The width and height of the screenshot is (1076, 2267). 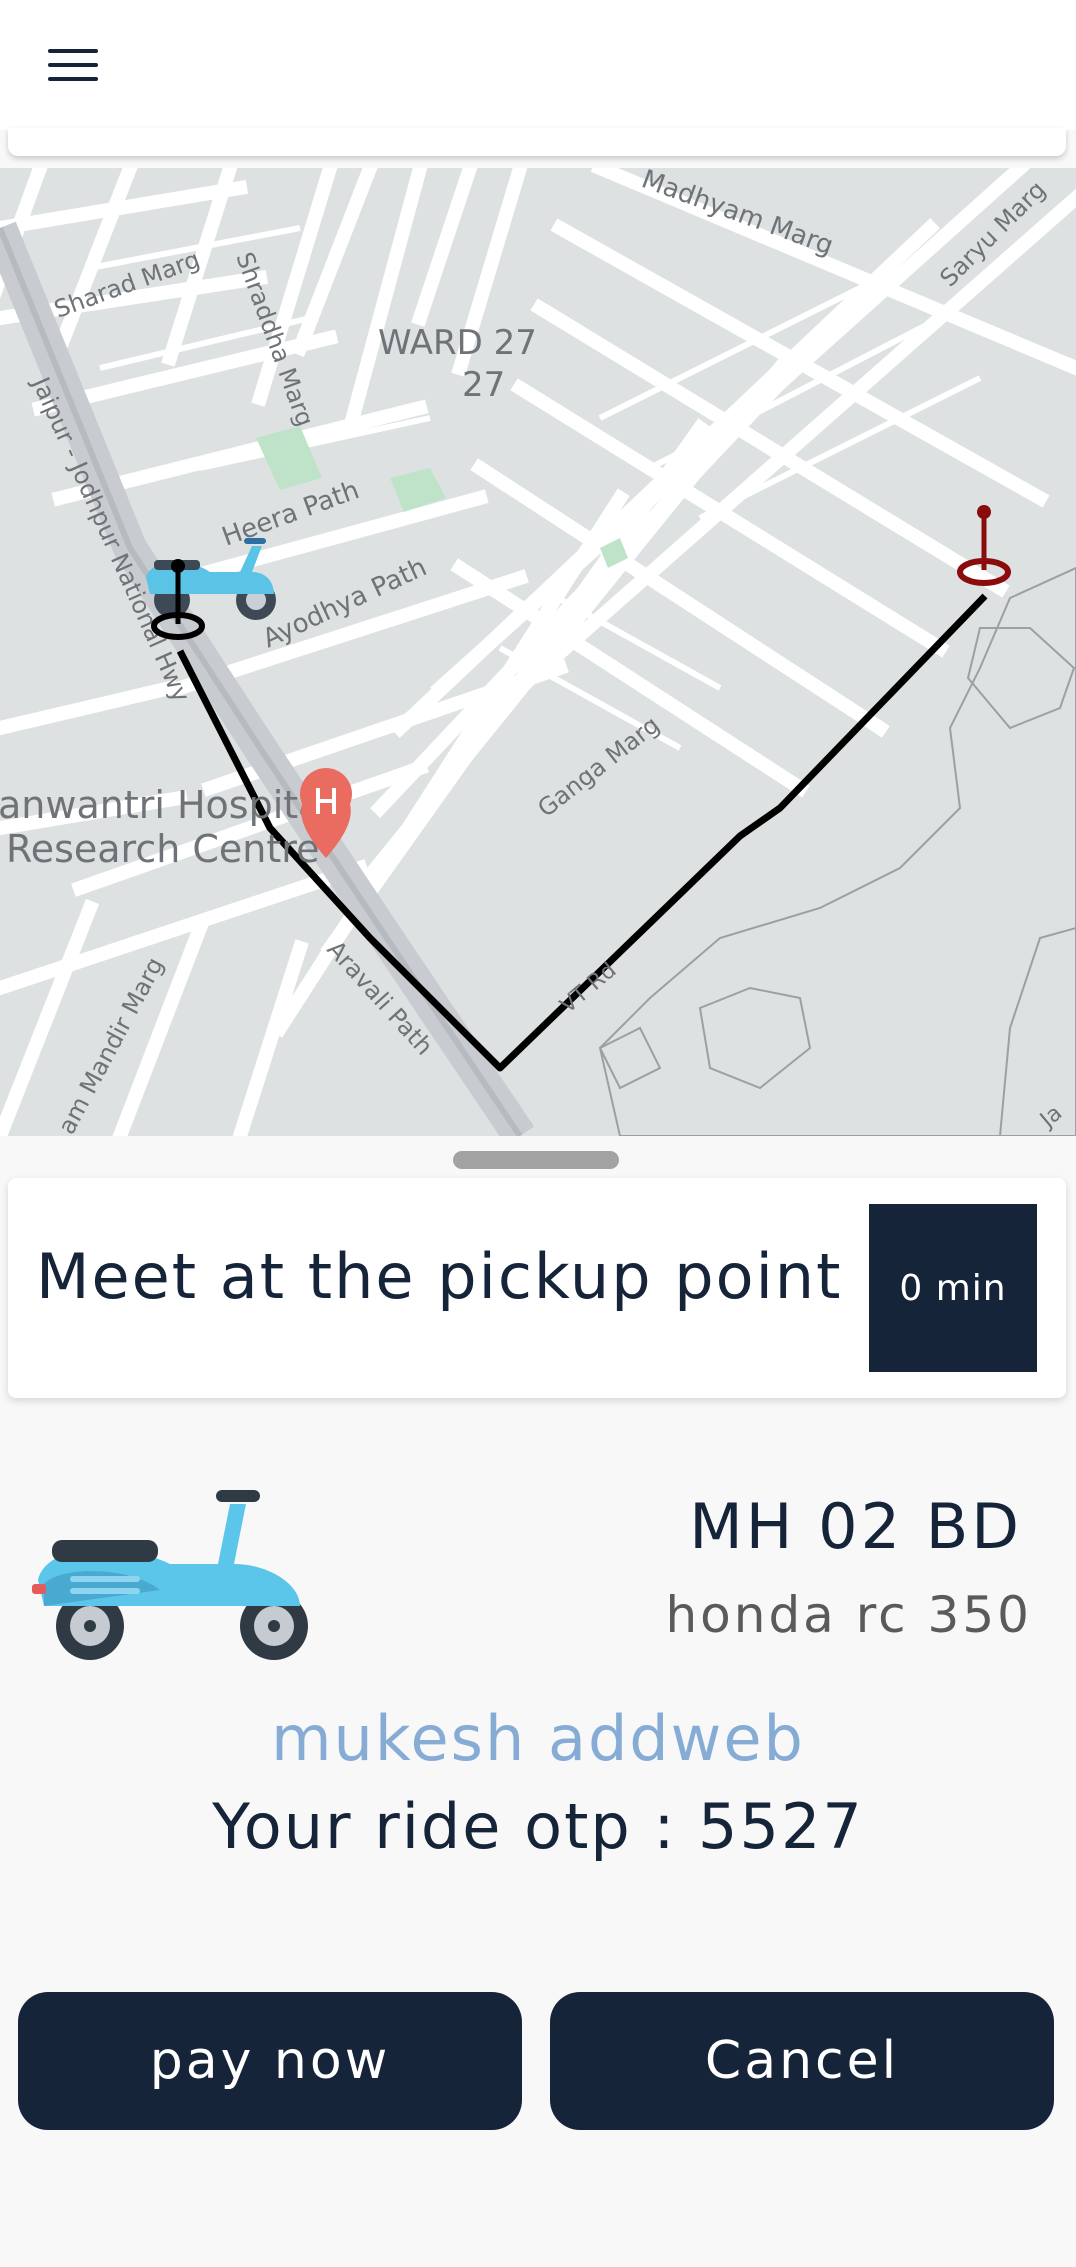 I want to click on map-label-hospital-line2: Research Centre, so click(x=162, y=849).